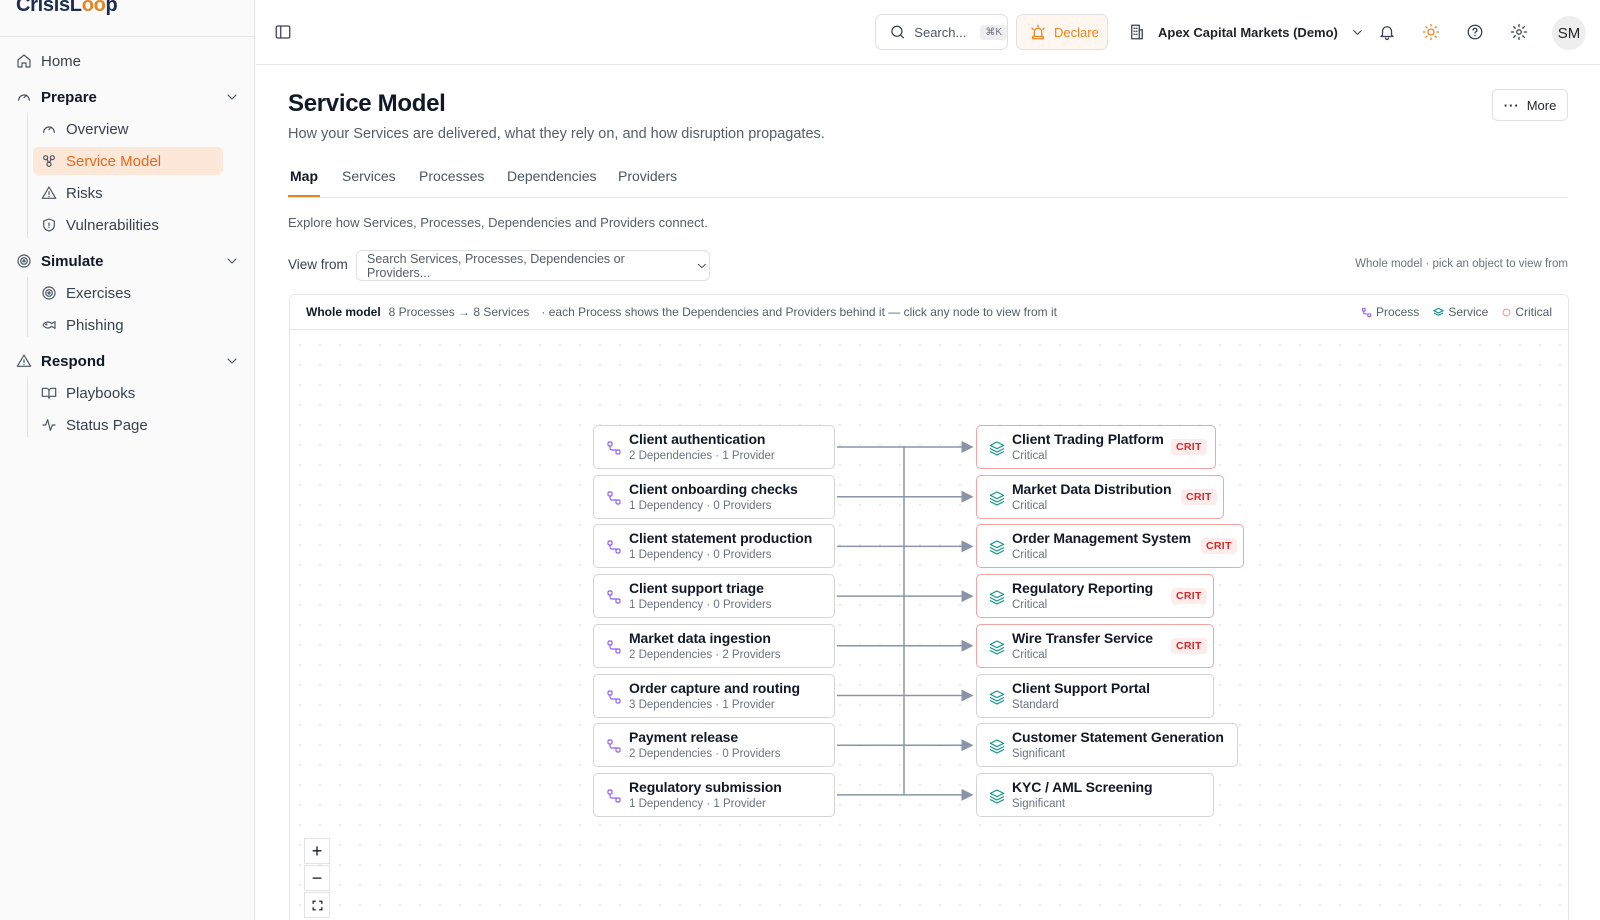  I want to click on gauge-icon, so click(49, 129).